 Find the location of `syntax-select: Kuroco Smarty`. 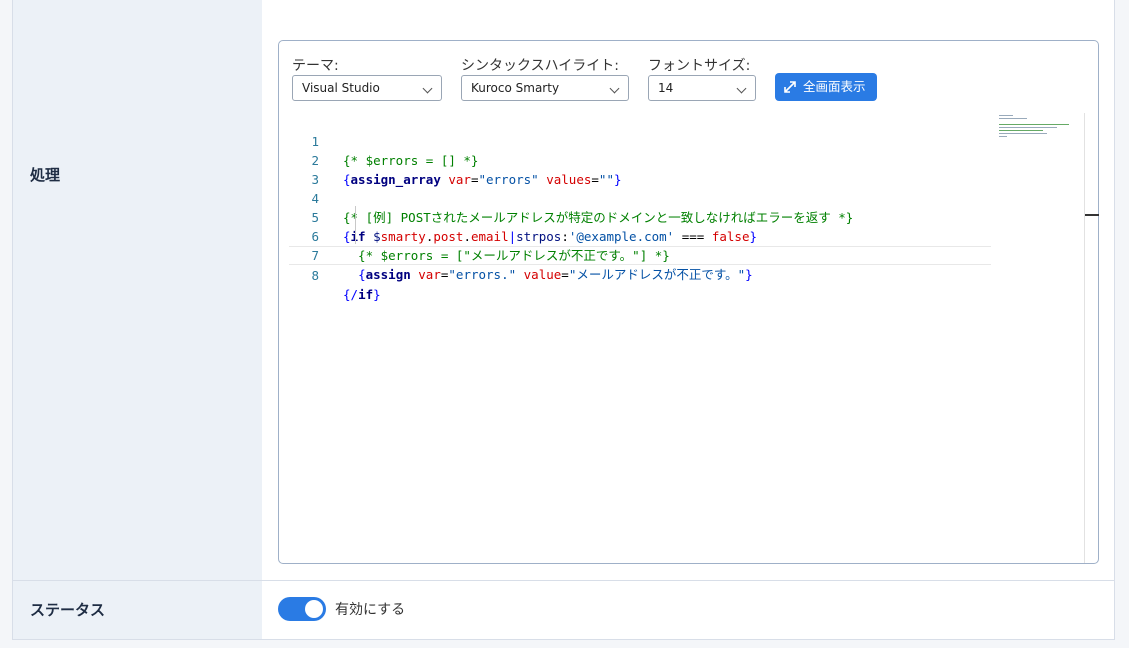

syntax-select: Kuroco Smarty is located at coordinates (545, 88).